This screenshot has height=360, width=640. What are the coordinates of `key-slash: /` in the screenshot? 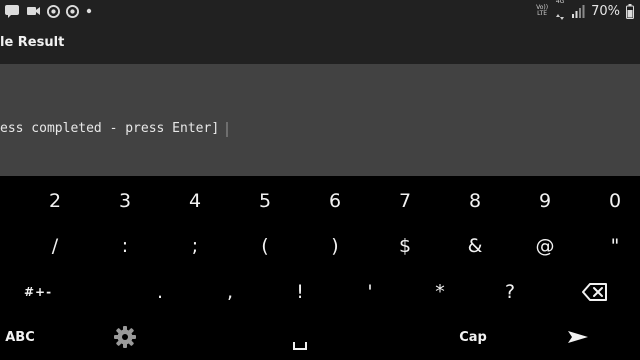 It's located at (55, 246).